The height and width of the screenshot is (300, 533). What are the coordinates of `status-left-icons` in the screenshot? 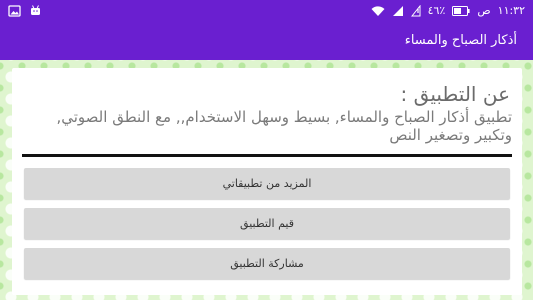 It's located at (25, 11).